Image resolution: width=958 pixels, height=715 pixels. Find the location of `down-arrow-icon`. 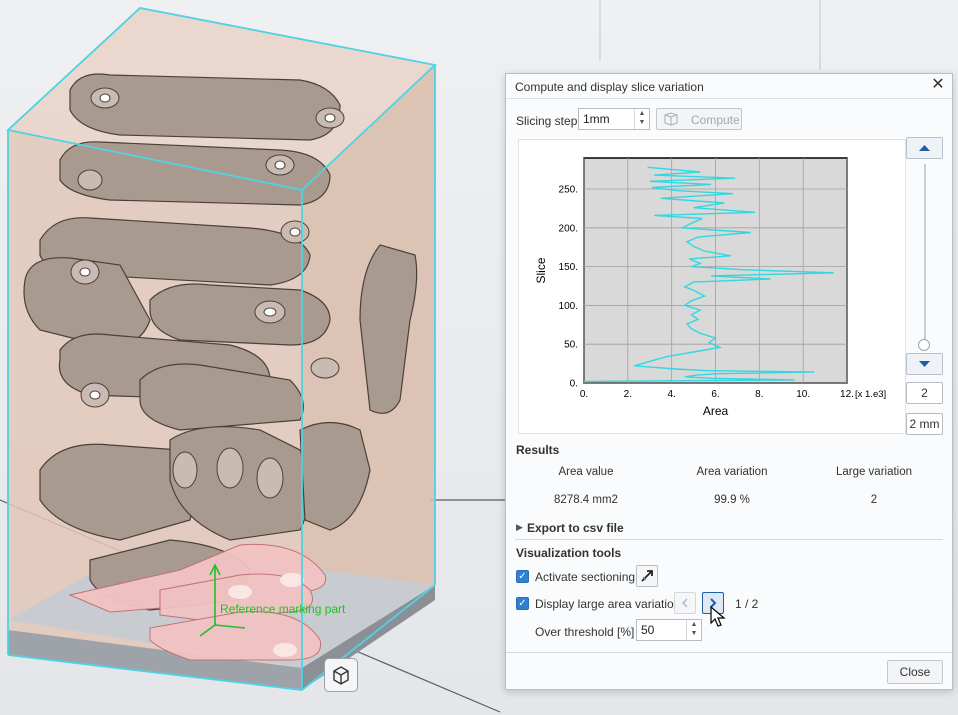

down-arrow-icon is located at coordinates (924, 364).